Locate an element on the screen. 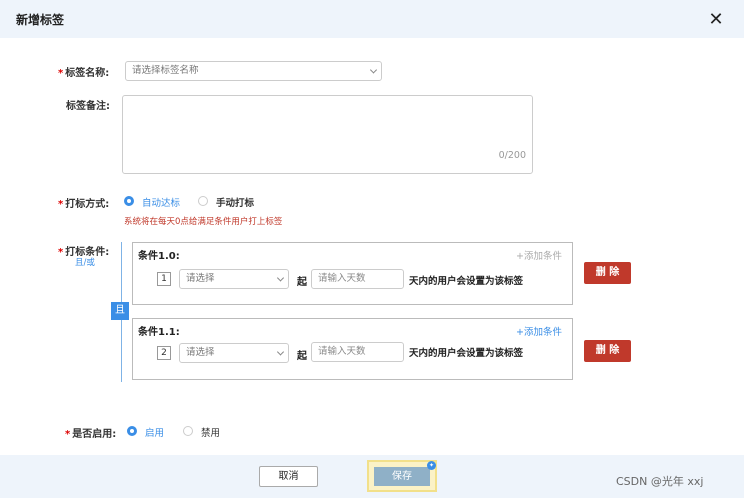 Image resolution: width=744 pixels, height=498 pixels. tag-name-placeholder: 请选择标签名称 is located at coordinates (165, 70).